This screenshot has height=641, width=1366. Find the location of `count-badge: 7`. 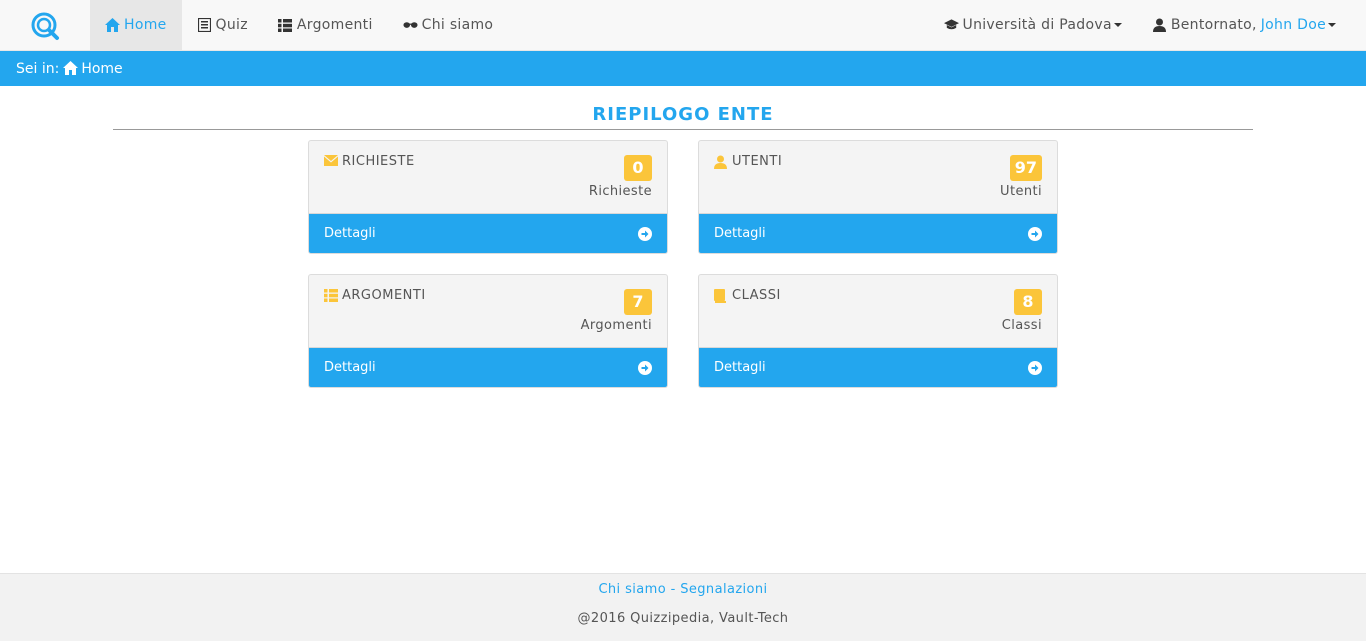

count-badge: 7 is located at coordinates (638, 302).